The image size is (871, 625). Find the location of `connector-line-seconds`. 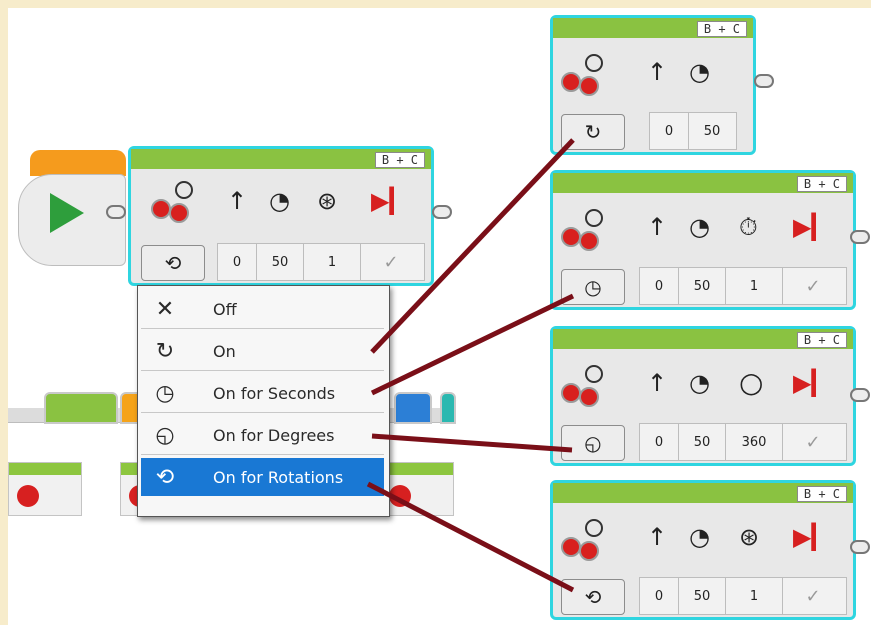

connector-line-seconds is located at coordinates (472, 344).